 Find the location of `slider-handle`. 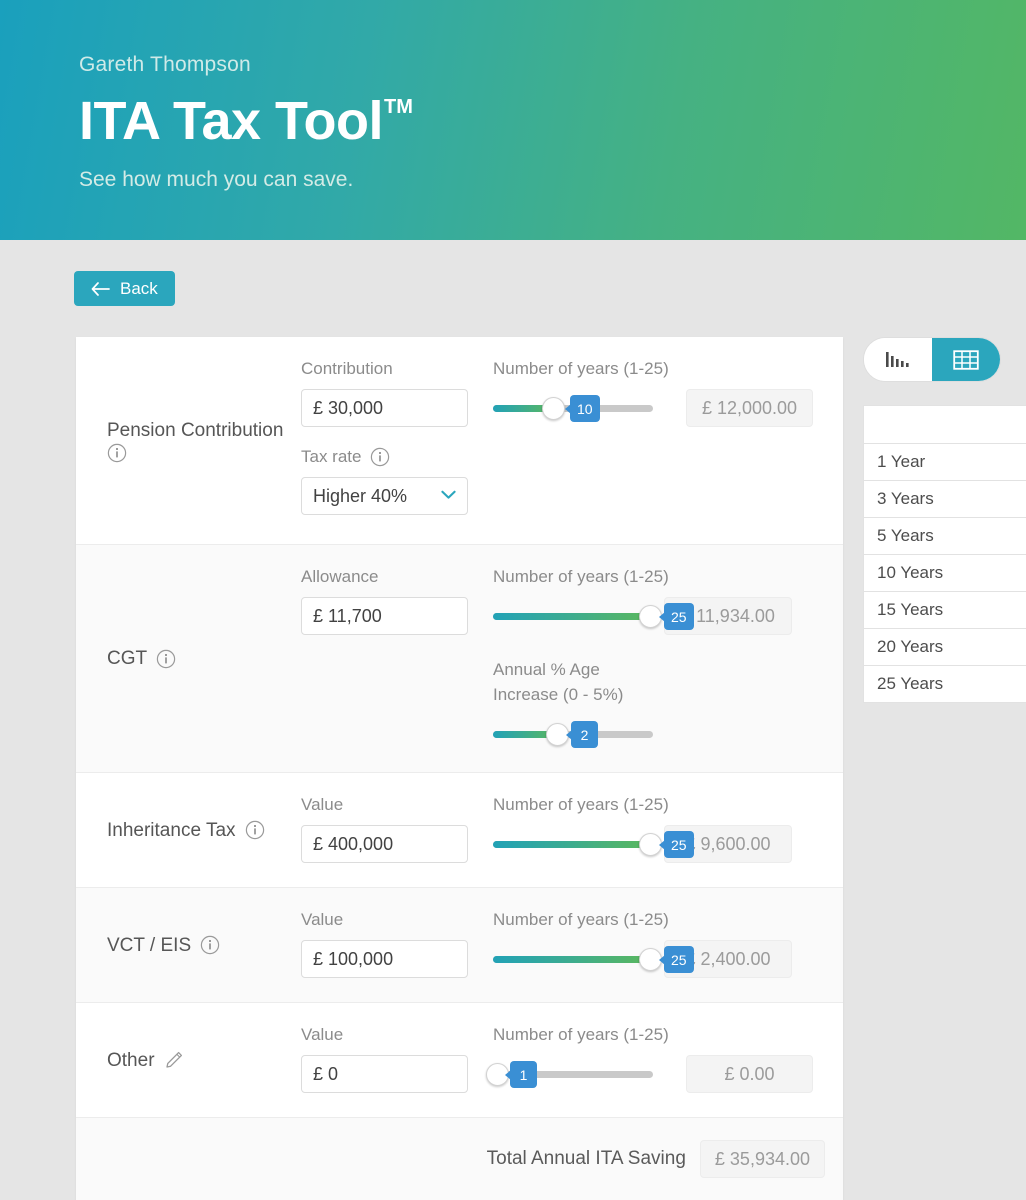

slider-handle is located at coordinates (553, 408).